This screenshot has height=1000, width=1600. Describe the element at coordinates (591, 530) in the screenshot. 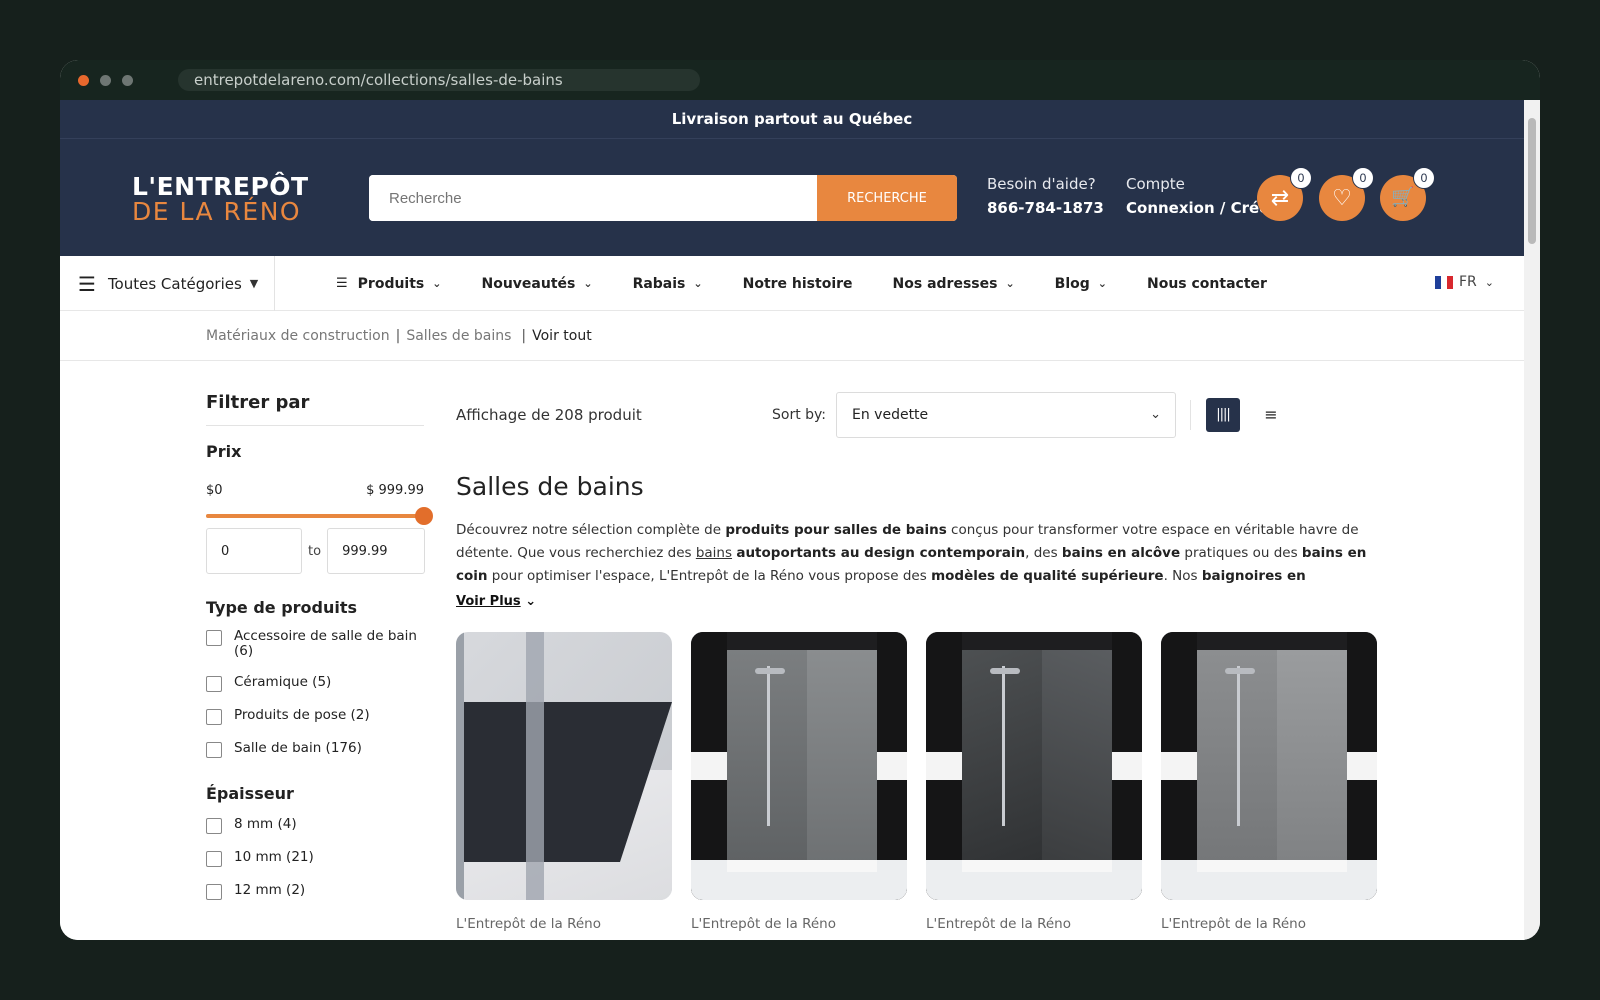

I see `description-text: Découvrez notre sélection complète de` at that location.